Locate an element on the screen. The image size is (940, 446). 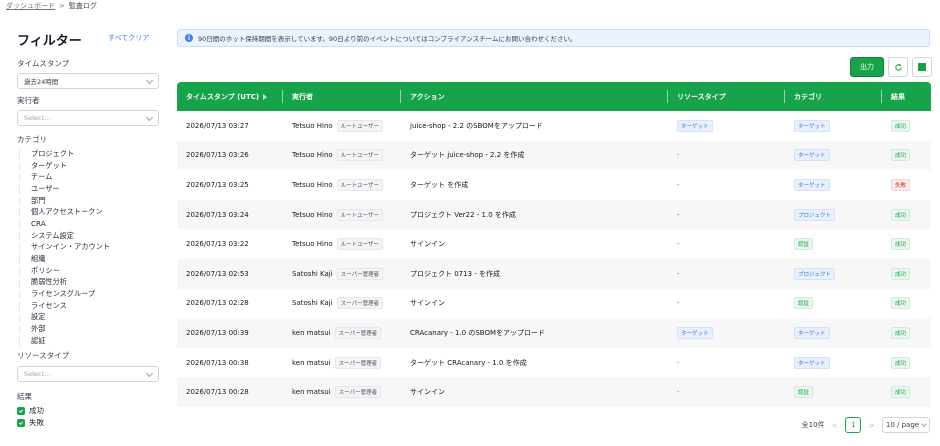
cell-resource-type: ターゲット is located at coordinates (726, 126).